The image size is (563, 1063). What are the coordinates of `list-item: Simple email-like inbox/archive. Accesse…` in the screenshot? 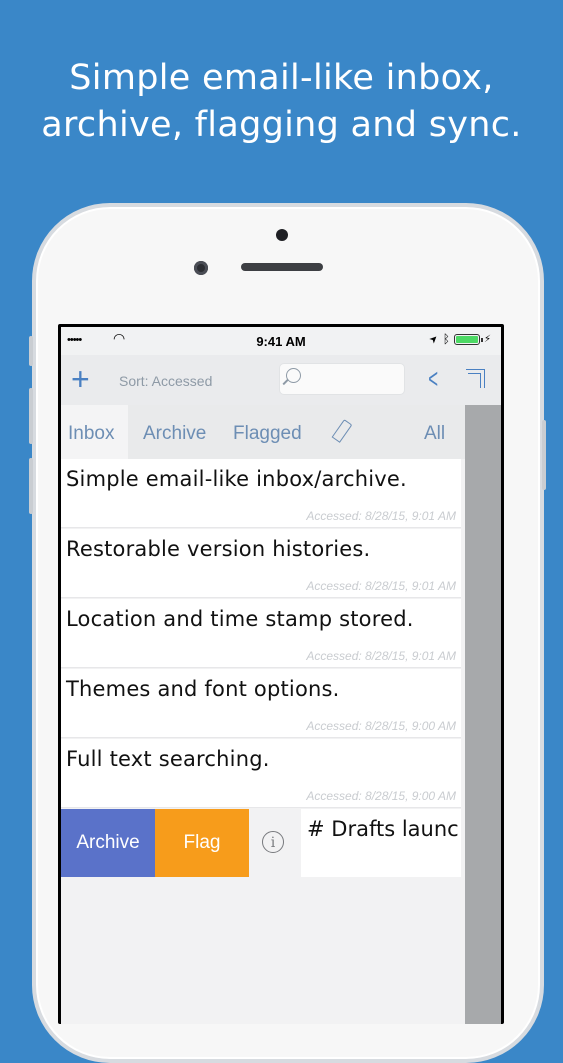 It's located at (261, 493).